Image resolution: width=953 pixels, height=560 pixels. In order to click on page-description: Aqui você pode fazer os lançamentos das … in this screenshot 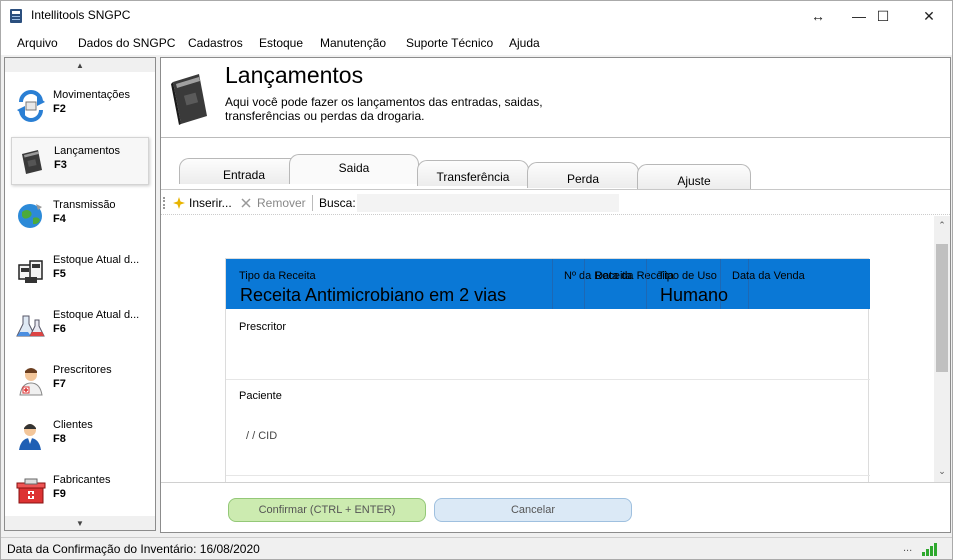, I will do `click(384, 109)`.